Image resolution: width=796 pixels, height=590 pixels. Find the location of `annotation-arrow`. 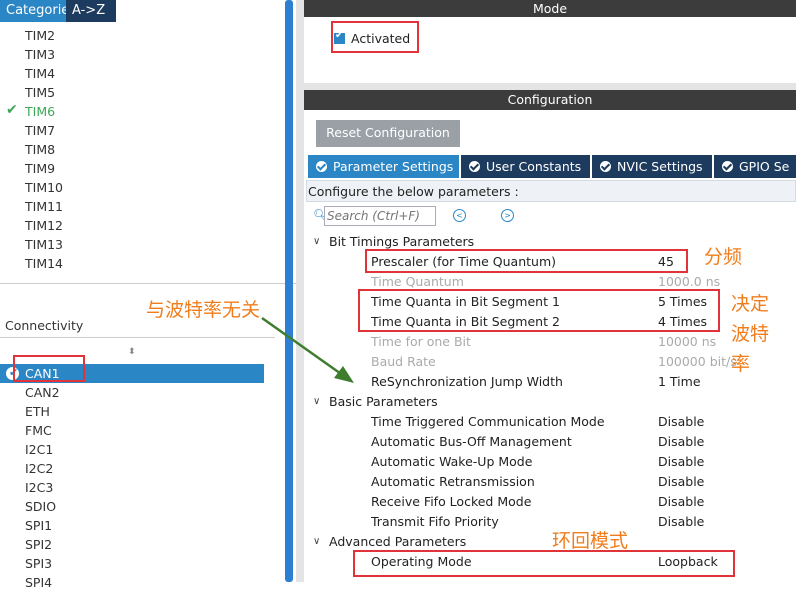

annotation-arrow is located at coordinates (307, 349).